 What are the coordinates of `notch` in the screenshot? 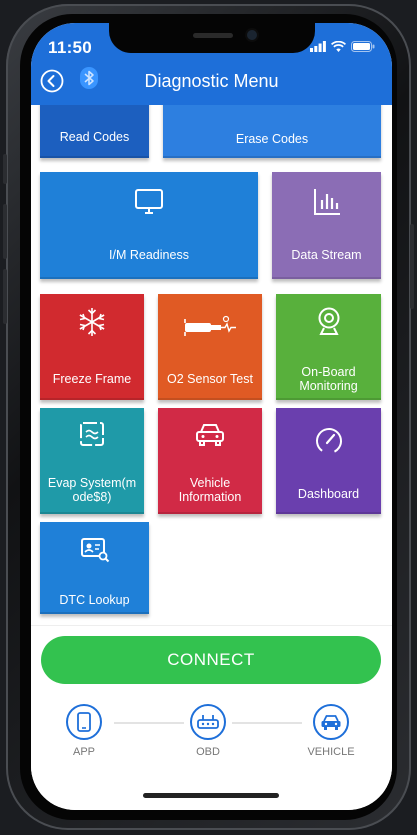 It's located at (212, 38).